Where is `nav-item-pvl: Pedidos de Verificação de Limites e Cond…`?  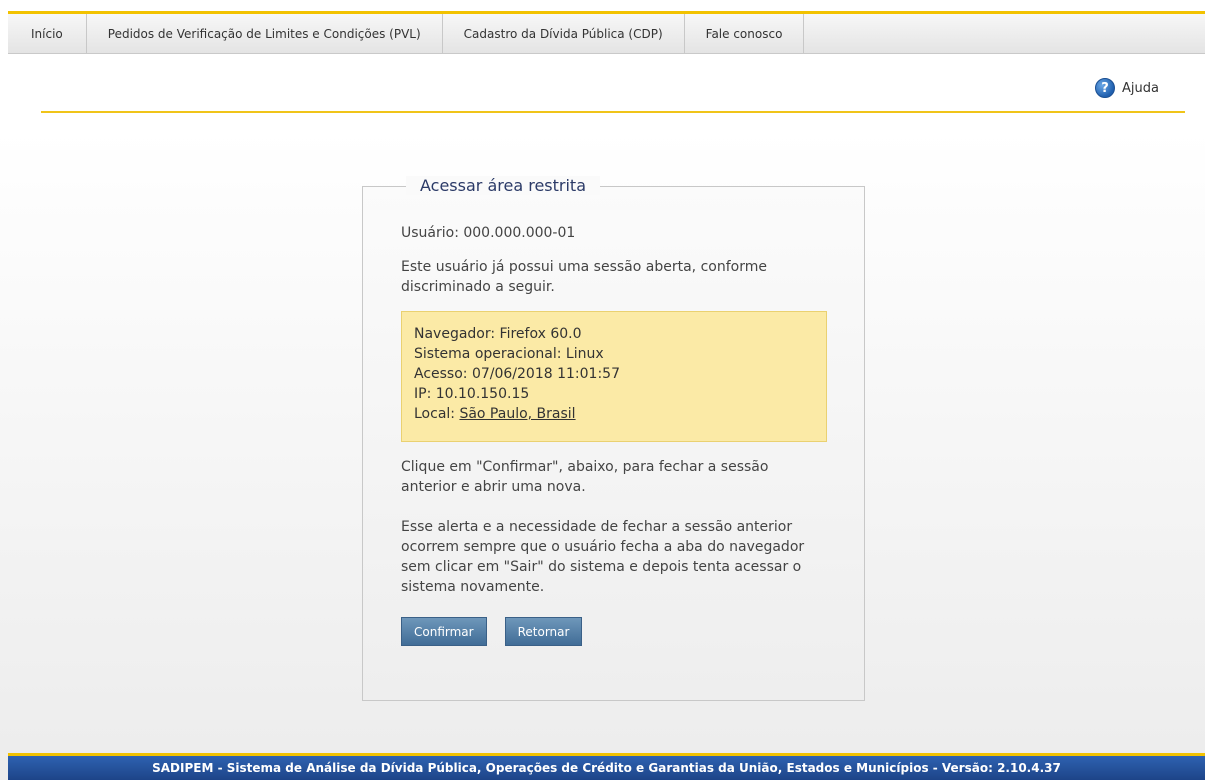 nav-item-pvl: Pedidos de Verificação de Limites e Cond… is located at coordinates (265, 33).